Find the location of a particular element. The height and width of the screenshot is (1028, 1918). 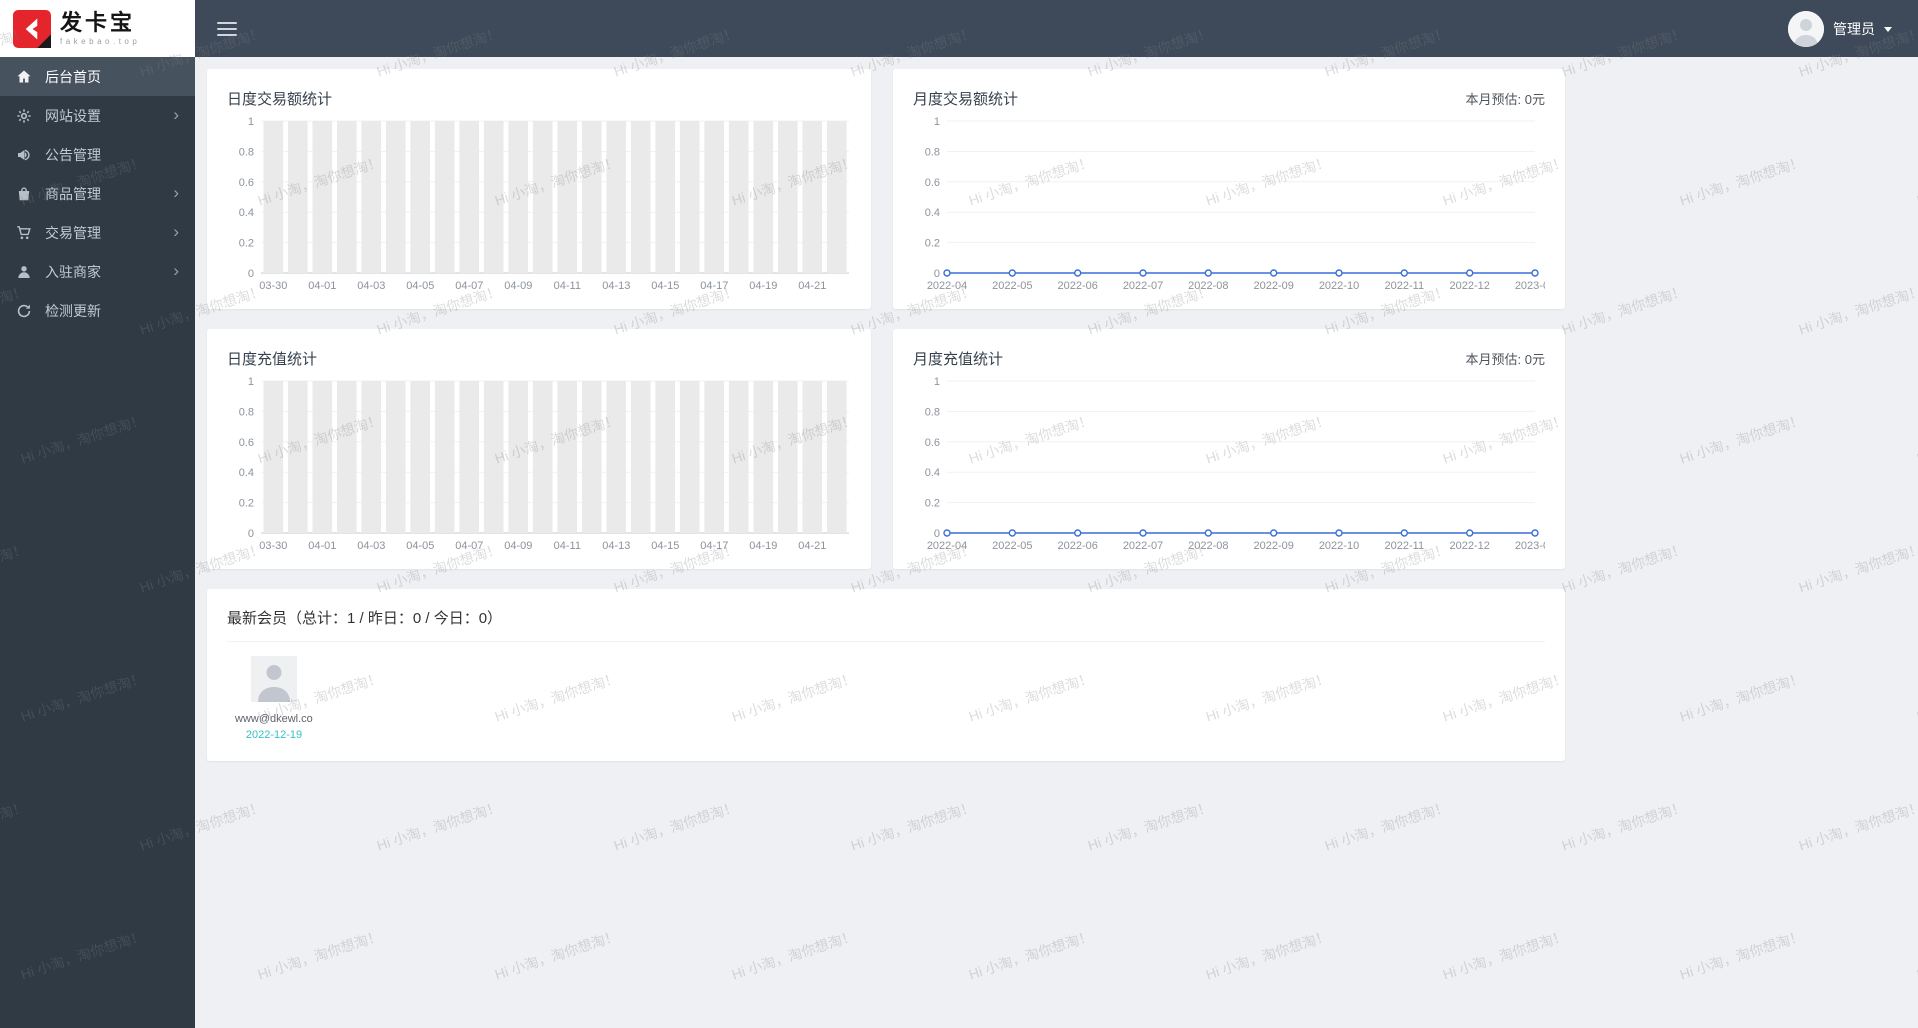

sidebar-item-merchants: 入驻商家 › is located at coordinates (97, 271).